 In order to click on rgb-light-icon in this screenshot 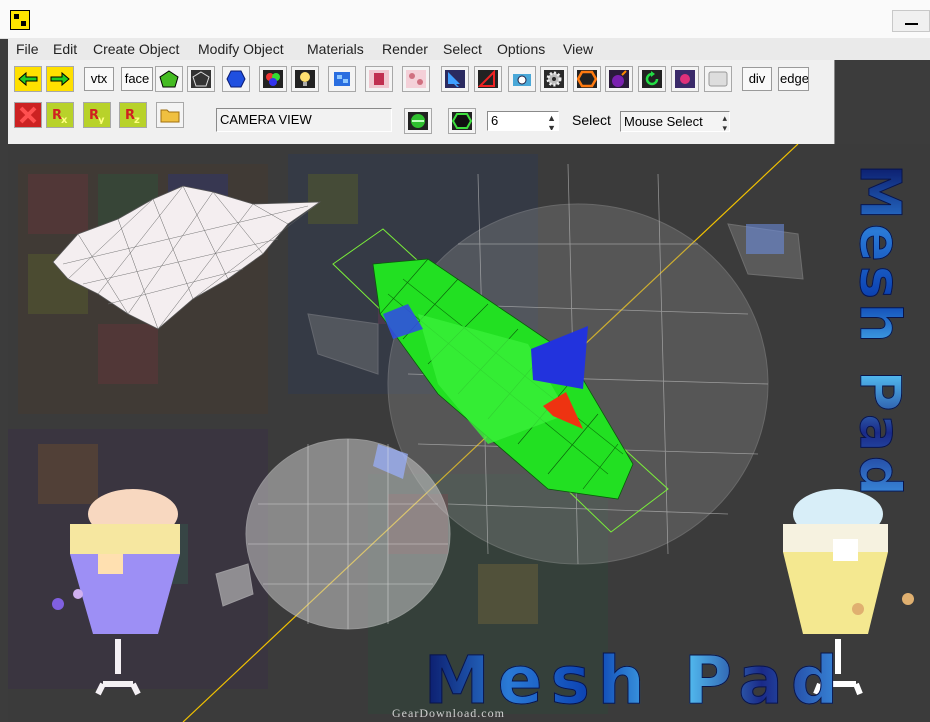, I will do `click(273, 79)`.